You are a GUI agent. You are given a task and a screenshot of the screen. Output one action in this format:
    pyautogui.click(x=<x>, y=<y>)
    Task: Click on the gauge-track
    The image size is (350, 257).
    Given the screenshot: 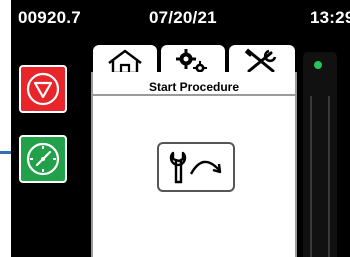 What is the action you would take?
    pyautogui.click(x=320, y=176)
    